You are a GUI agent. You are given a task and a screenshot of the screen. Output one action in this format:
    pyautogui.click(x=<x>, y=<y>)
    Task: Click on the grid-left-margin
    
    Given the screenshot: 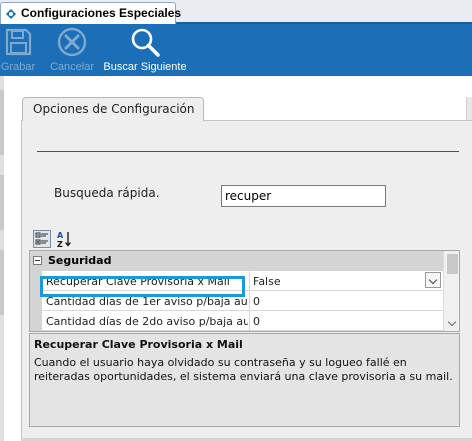 What is the action you would take?
    pyautogui.click(x=36, y=301)
    